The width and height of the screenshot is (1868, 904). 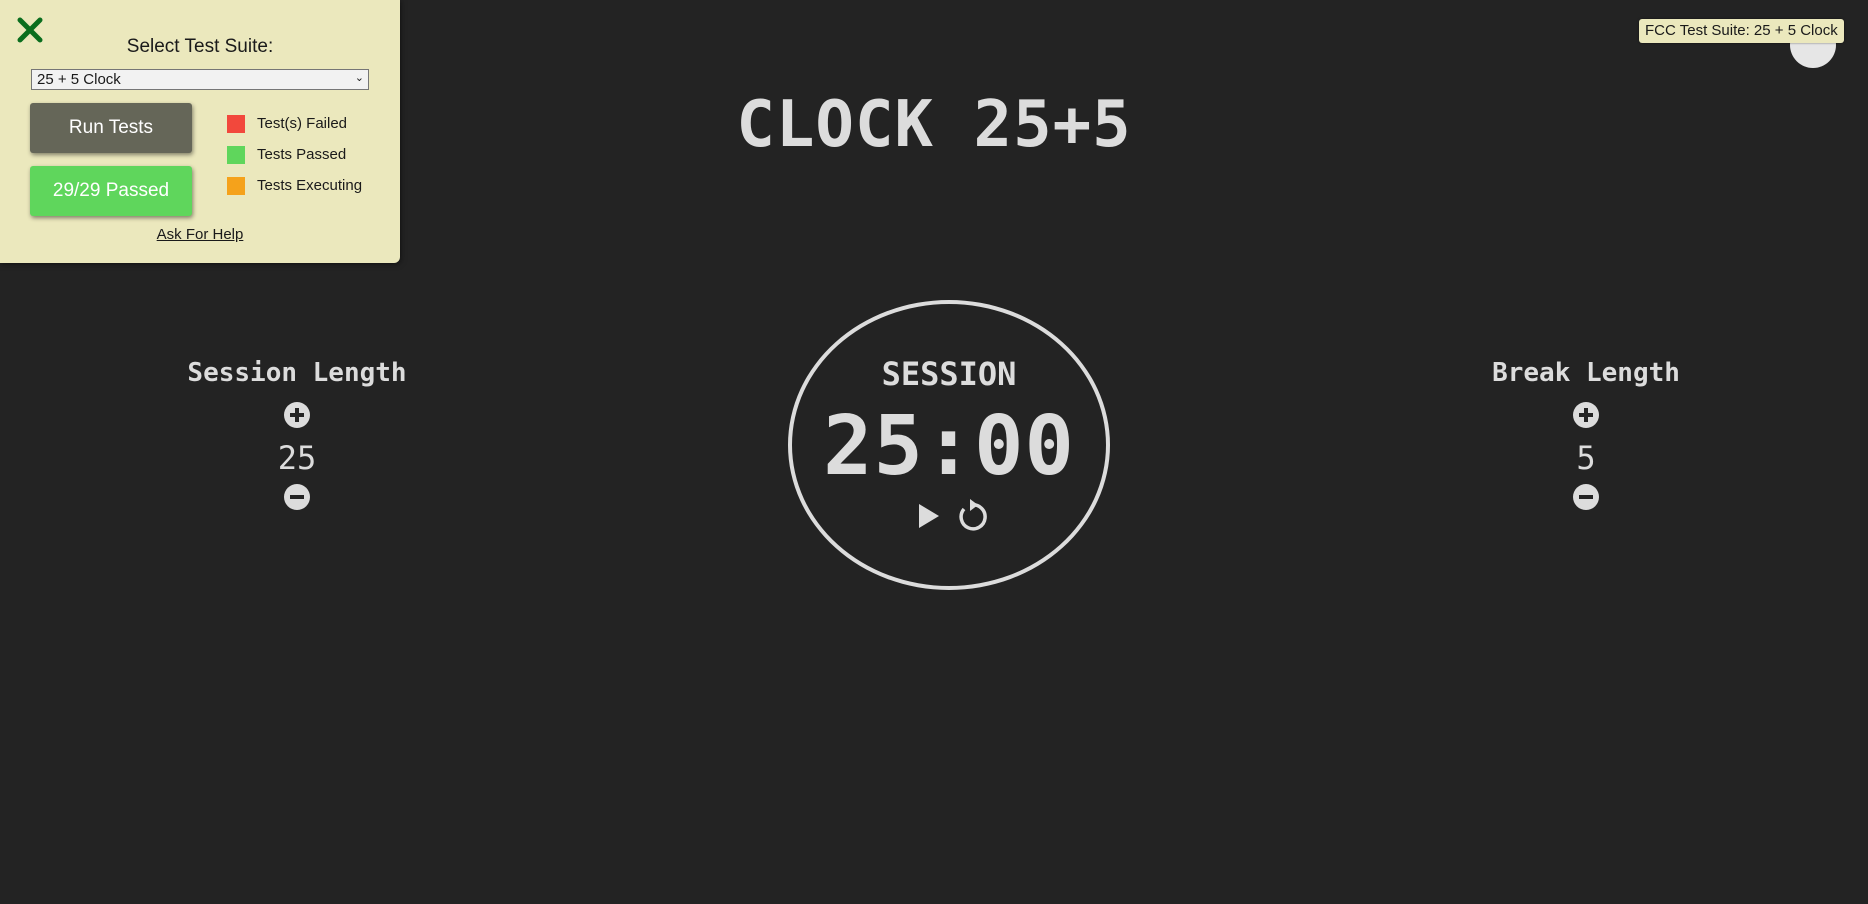 What do you see at coordinates (934, 125) in the screenshot?
I see `page-title: CLOCK 25+5` at bounding box center [934, 125].